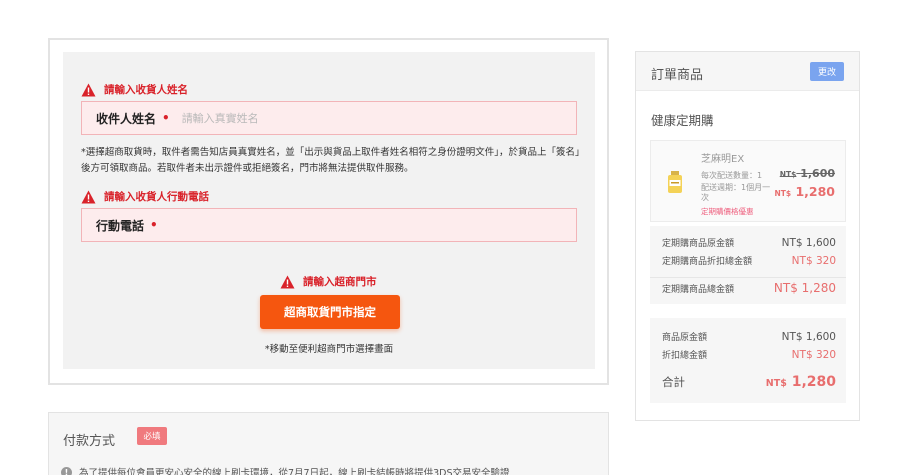 The height and width of the screenshot is (475, 910). I want to click on summary-label: 定期購商品總金額, so click(698, 290).